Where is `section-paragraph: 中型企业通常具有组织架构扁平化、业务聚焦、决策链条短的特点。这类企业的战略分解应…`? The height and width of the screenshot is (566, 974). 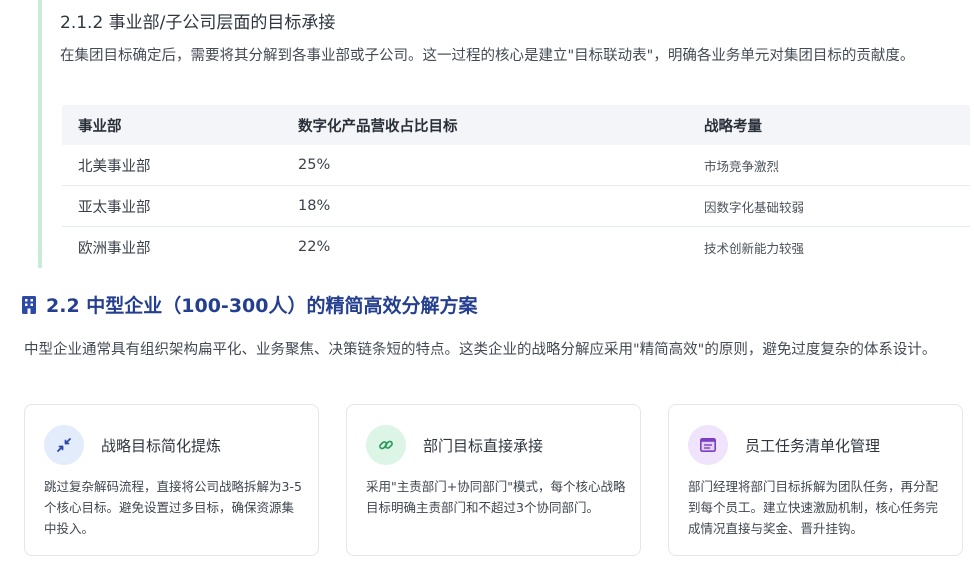 section-paragraph: 中型企业通常具有组织架构扁平化、业务聚焦、决策链条短的特点。这类企业的战略分解应… is located at coordinates (480, 350).